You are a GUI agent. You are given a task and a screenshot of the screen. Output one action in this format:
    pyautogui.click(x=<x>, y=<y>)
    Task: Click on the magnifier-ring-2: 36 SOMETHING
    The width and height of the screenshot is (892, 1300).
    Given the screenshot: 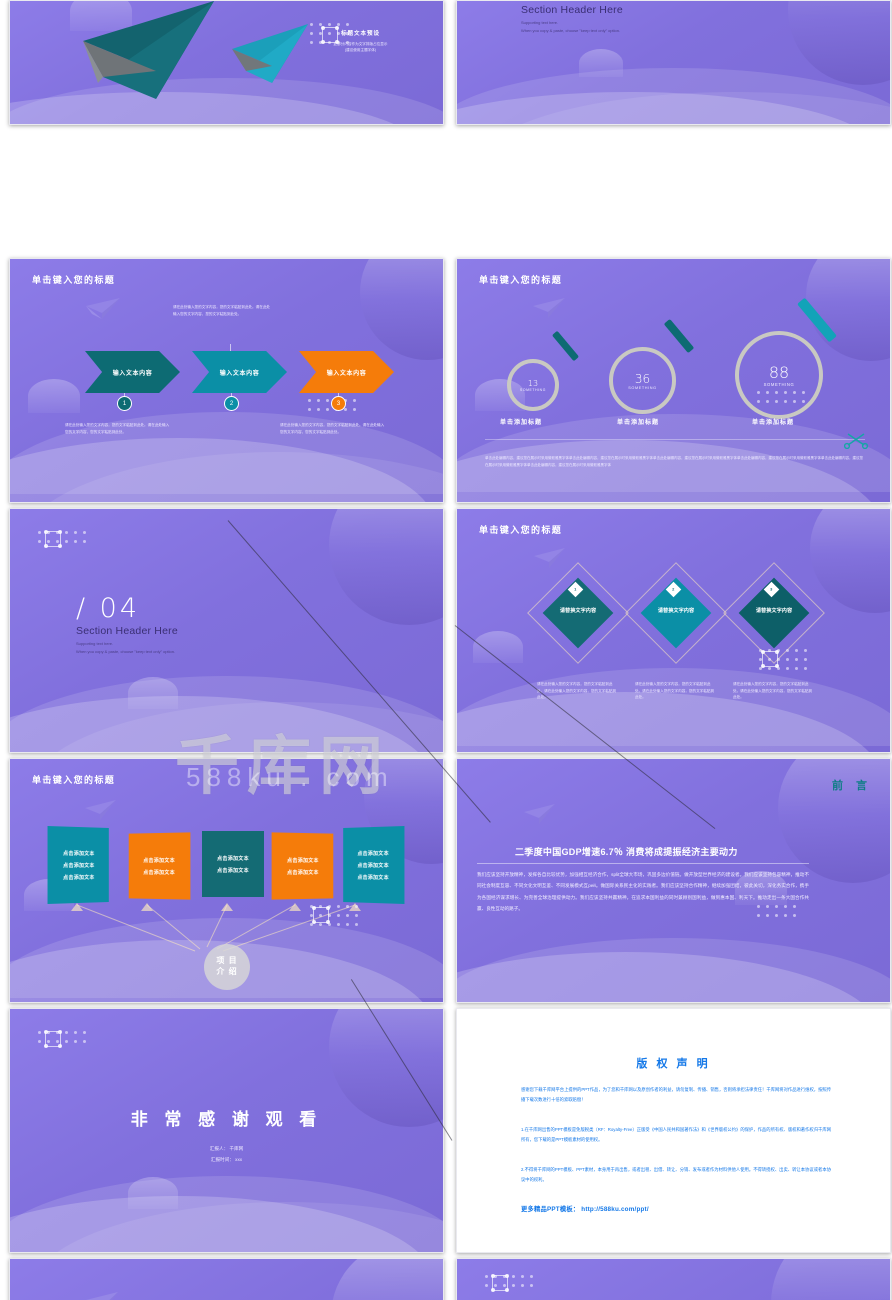 What is the action you would take?
    pyautogui.click(x=642, y=380)
    